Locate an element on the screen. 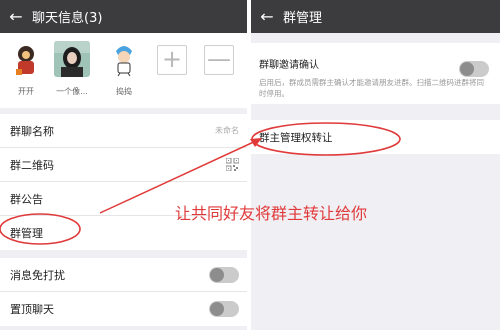 This screenshot has width=500, height=330. qr-code-icon is located at coordinates (232, 164).